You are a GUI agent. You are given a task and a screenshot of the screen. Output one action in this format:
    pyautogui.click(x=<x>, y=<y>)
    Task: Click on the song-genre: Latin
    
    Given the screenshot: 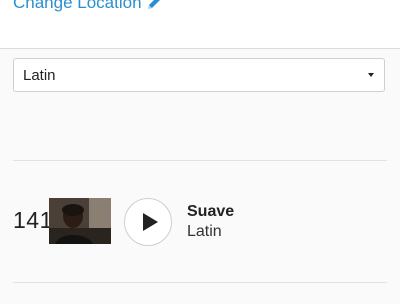 What is the action you would take?
    pyautogui.click(x=204, y=231)
    